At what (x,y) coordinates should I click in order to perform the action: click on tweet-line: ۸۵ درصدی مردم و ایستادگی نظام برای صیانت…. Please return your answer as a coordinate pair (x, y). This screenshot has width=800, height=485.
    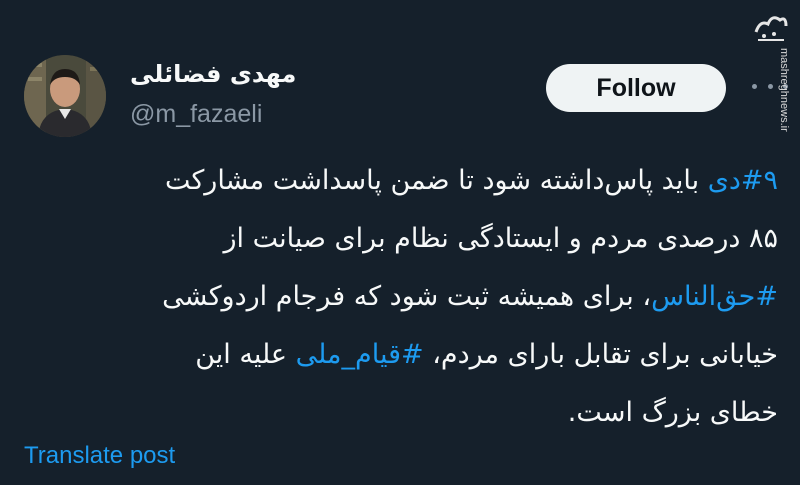
    Looking at the image, I should click on (403, 239).